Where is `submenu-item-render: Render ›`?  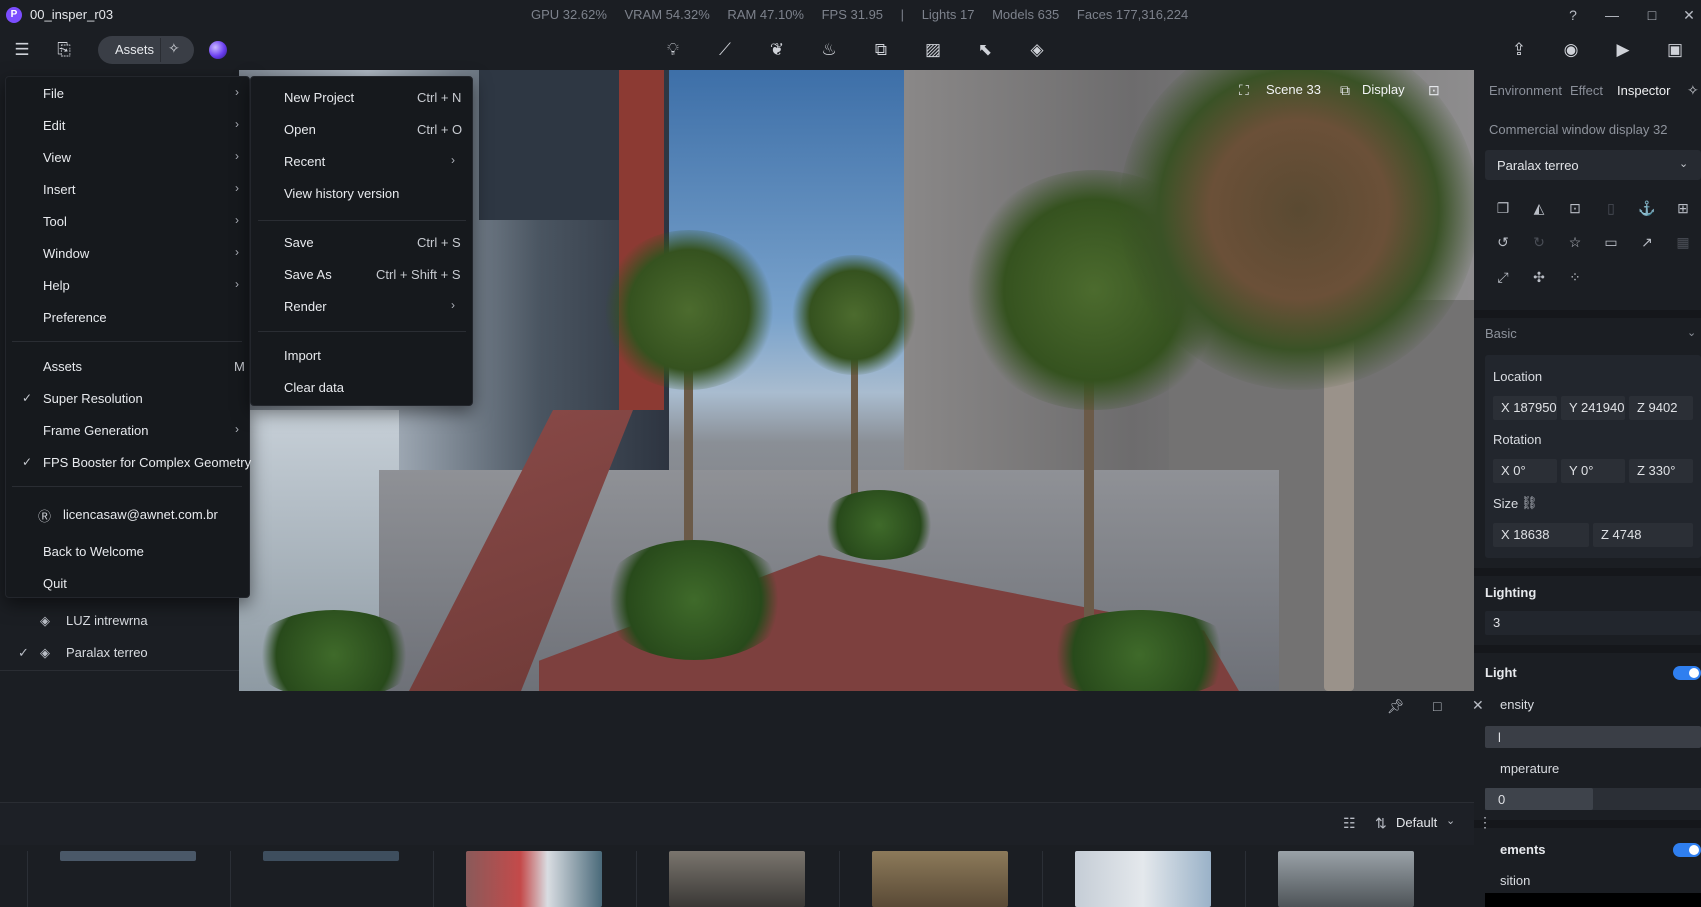 submenu-item-render: Render › is located at coordinates (361, 306).